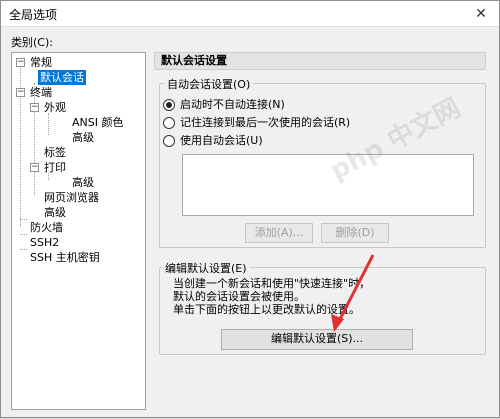 The width and height of the screenshot is (500, 419). What do you see at coordinates (355, 289) in the screenshot?
I see `arrow-shaft` at bounding box center [355, 289].